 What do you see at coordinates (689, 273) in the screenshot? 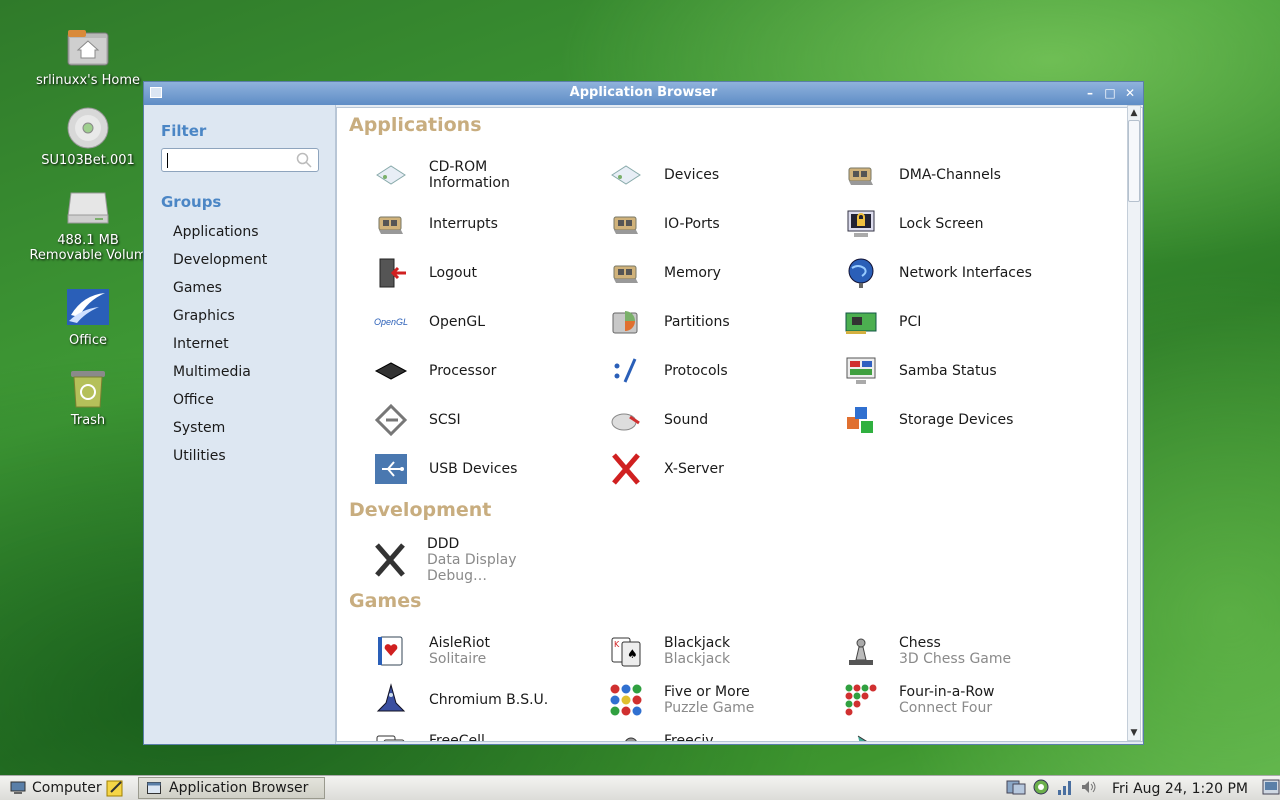
I see `app-launcher: Memory` at bounding box center [689, 273].